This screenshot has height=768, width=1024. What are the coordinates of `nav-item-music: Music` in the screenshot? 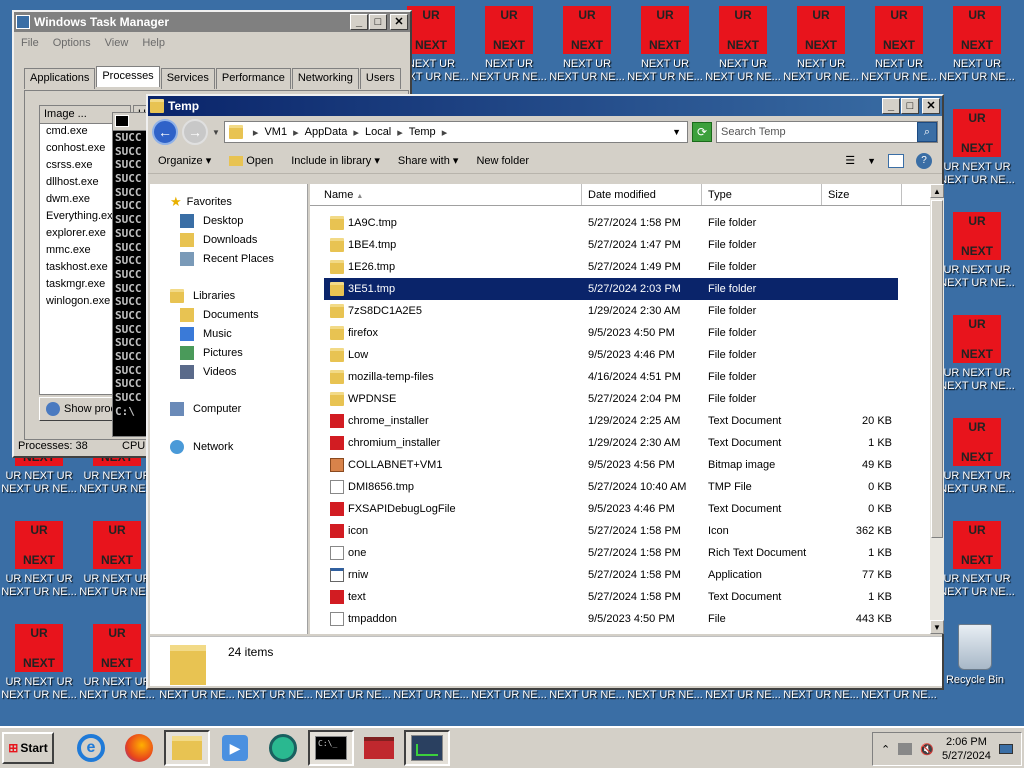 It's located at (228, 333).